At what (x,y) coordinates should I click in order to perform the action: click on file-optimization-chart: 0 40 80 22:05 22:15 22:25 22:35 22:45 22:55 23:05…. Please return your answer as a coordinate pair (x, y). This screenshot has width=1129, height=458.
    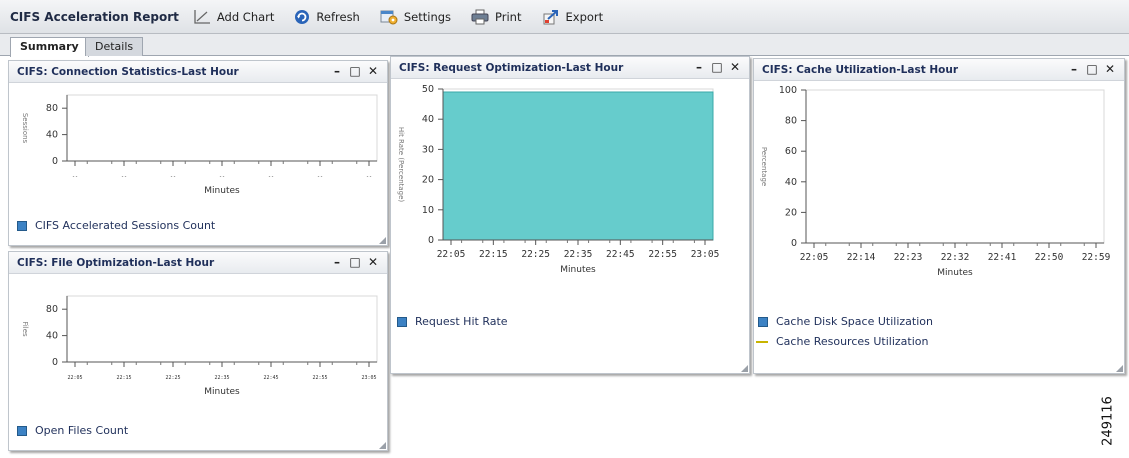
    Looking at the image, I should click on (199, 346).